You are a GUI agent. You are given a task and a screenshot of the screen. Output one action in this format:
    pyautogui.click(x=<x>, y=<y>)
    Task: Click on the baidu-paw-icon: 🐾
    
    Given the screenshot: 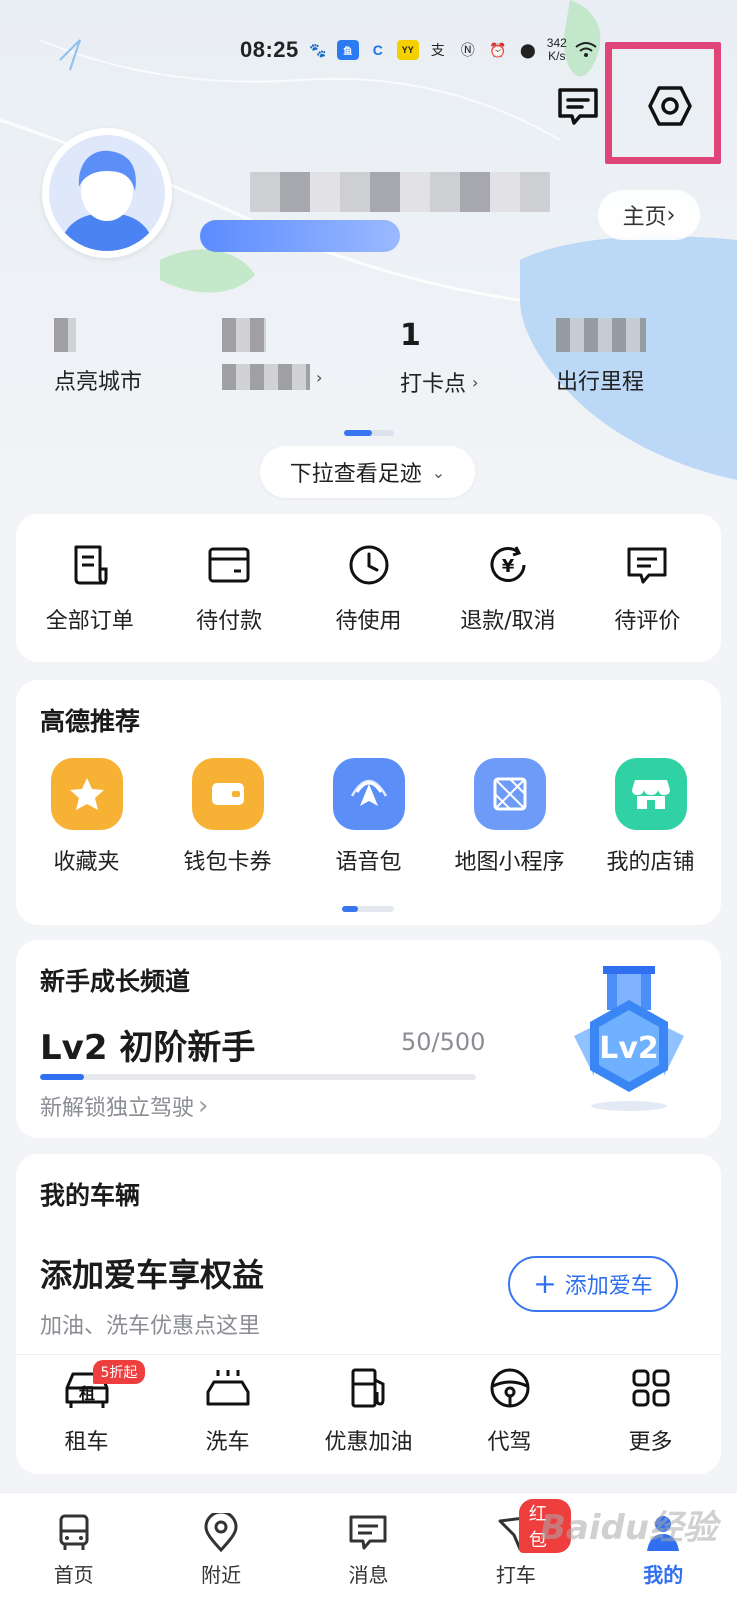 What is the action you would take?
    pyautogui.click(x=318, y=49)
    